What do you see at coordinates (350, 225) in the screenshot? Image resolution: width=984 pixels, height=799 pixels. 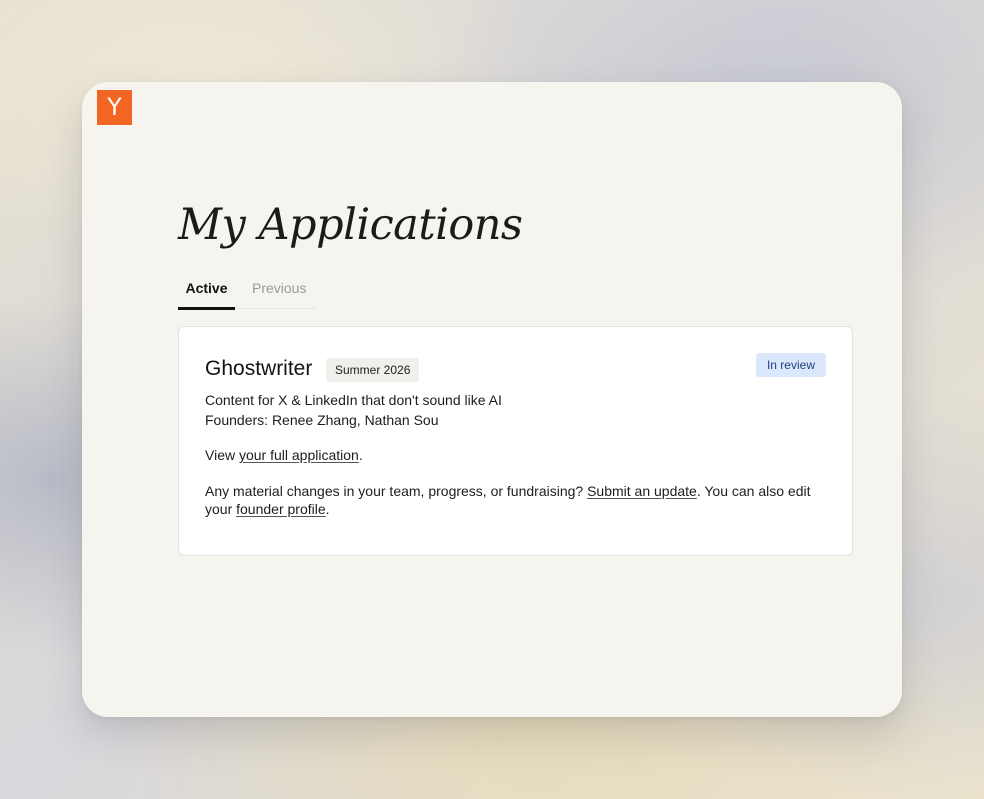 I see `page-title: My Applications` at bounding box center [350, 225].